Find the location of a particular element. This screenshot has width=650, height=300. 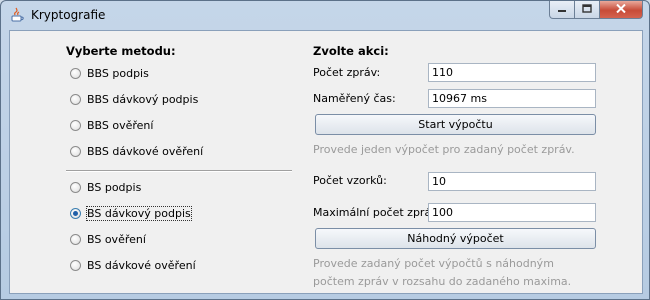

method-divider is located at coordinates (179, 171).